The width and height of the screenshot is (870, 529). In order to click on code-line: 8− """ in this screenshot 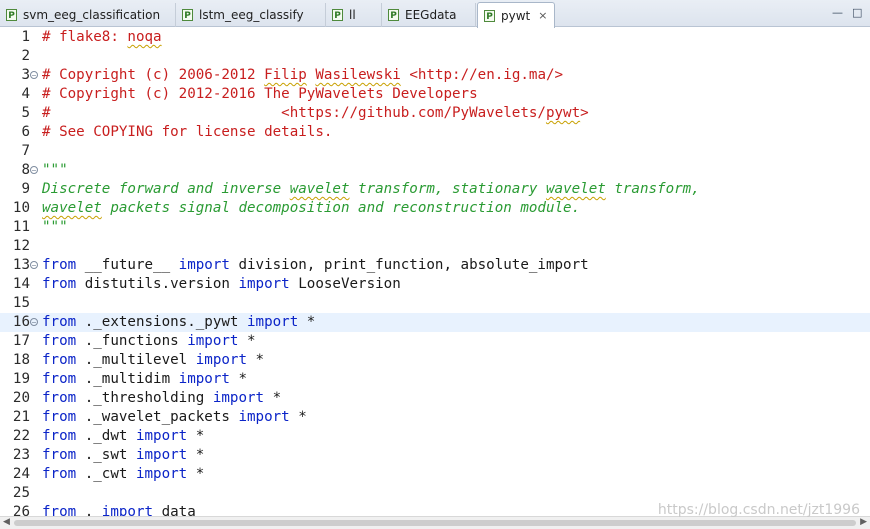, I will do `click(435, 170)`.